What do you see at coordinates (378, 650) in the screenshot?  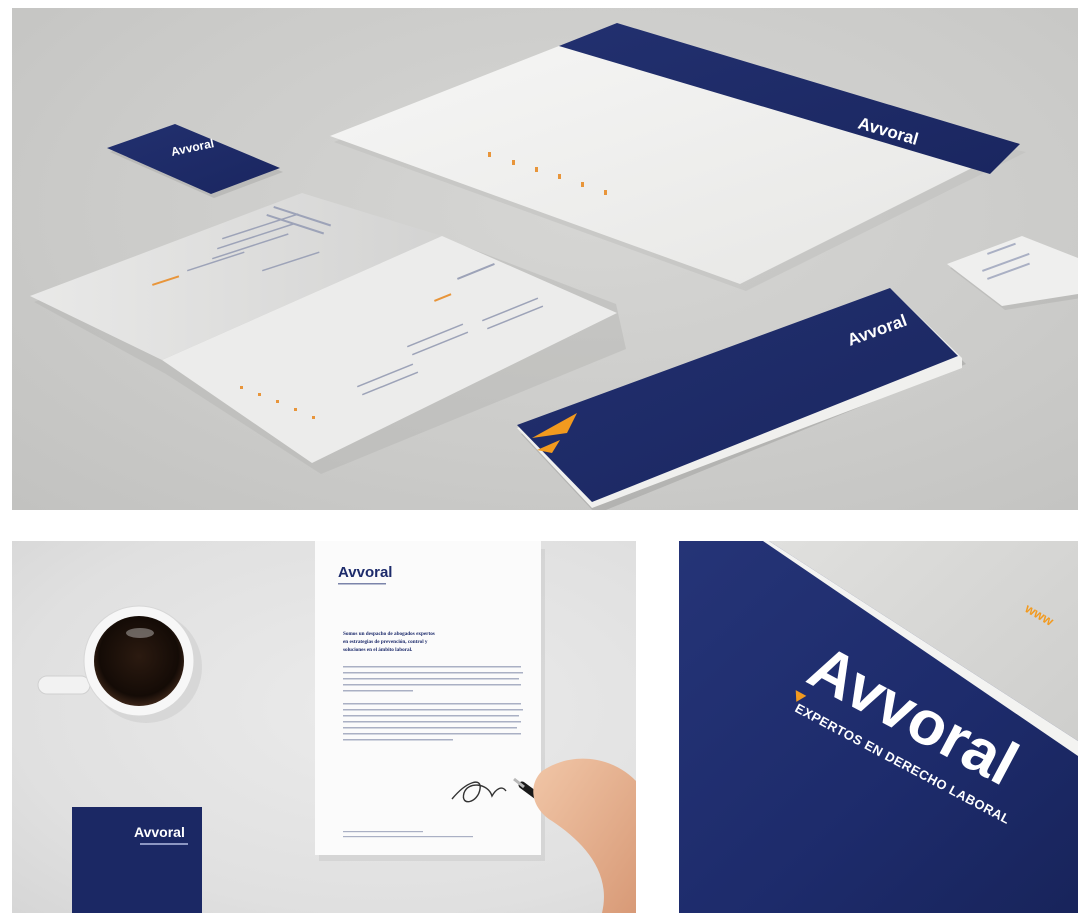 I see `letter-heading-3: soluciones en el ámbito laboral.` at bounding box center [378, 650].